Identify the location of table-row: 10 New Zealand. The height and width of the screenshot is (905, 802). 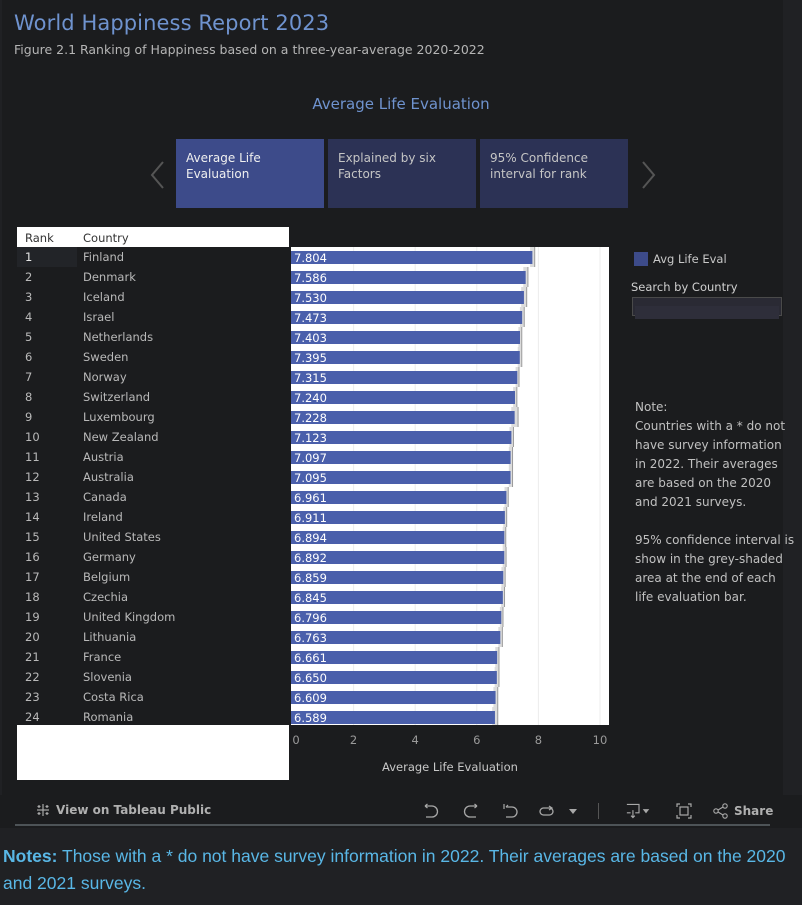
(153, 437).